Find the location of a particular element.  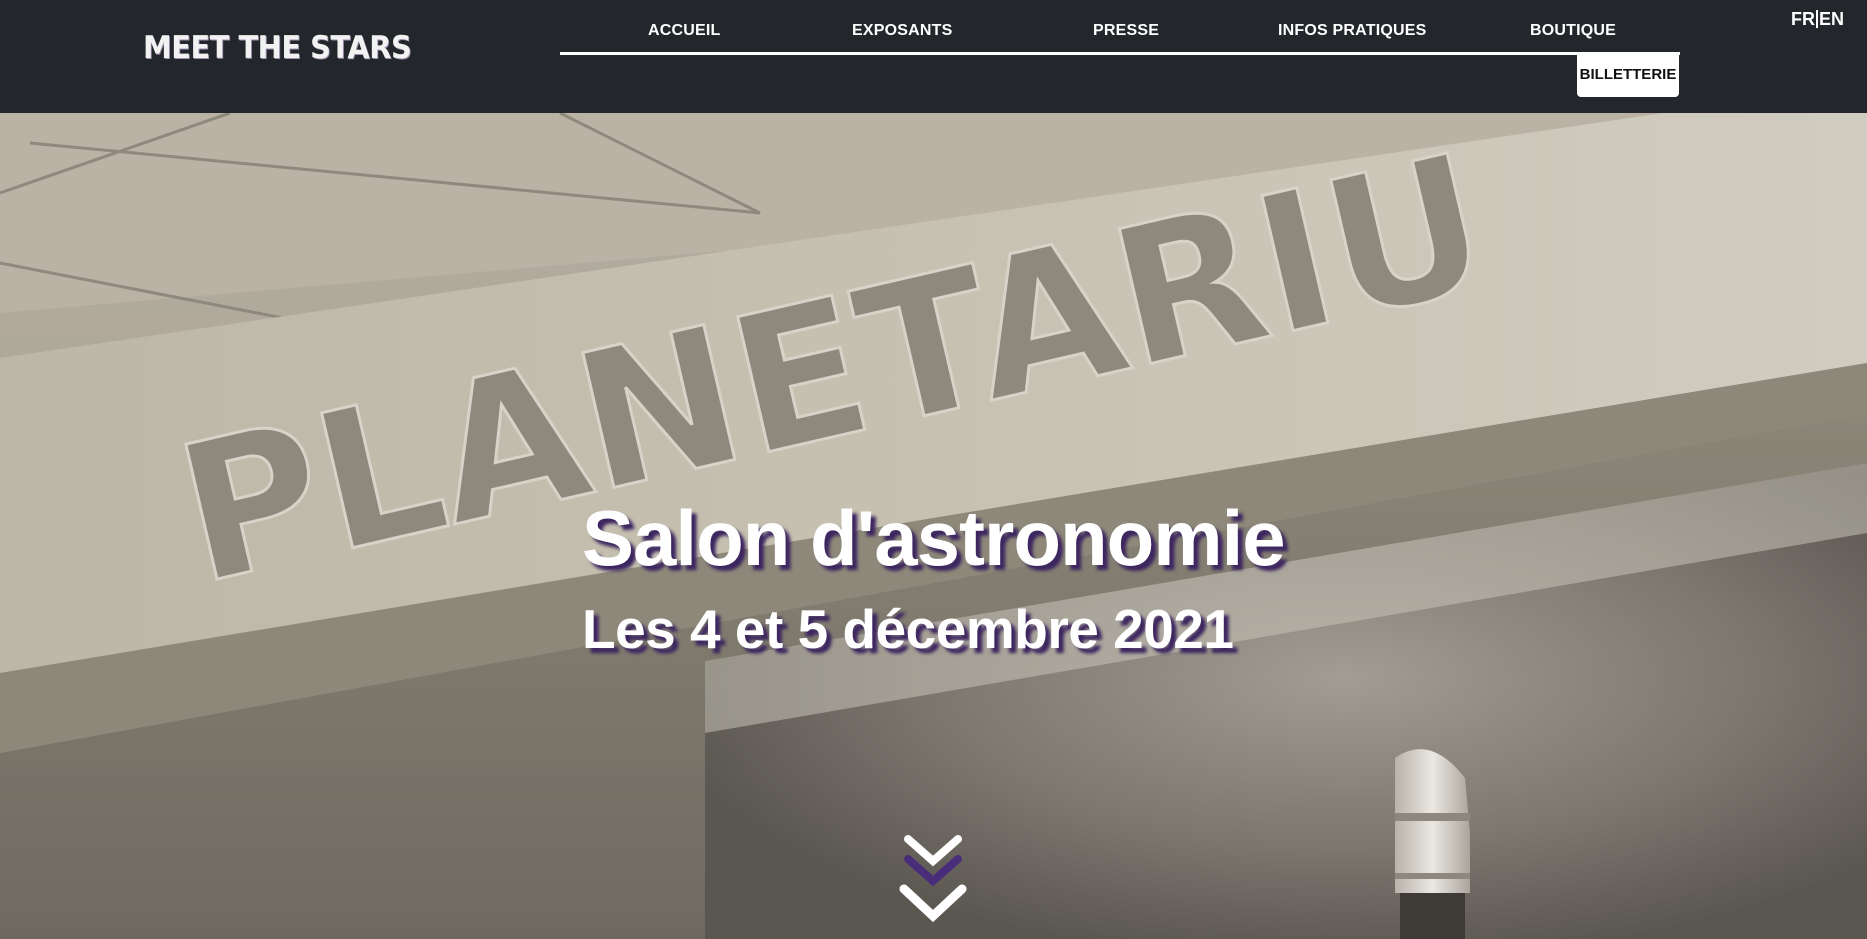

lang-separator is located at coordinates (1817, 19).